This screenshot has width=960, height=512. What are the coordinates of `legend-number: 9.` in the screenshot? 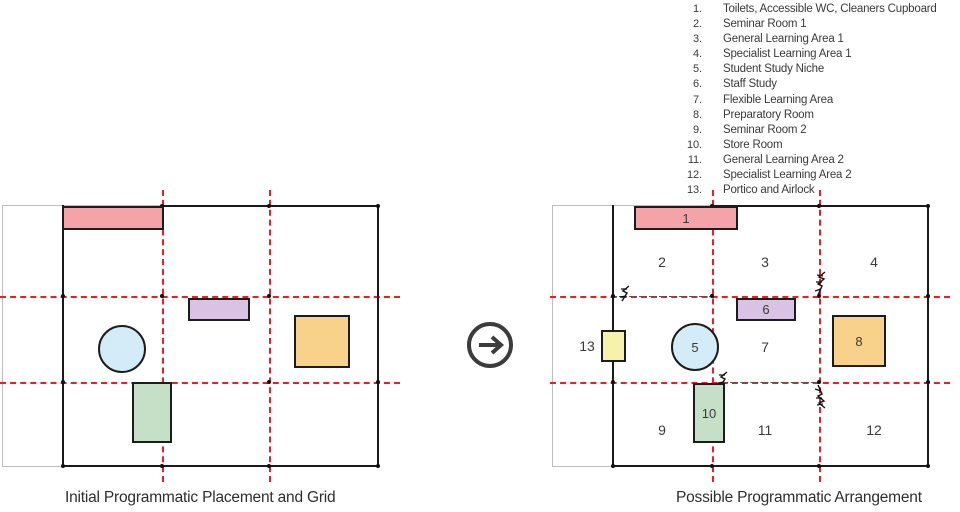 It's located at (697, 129).